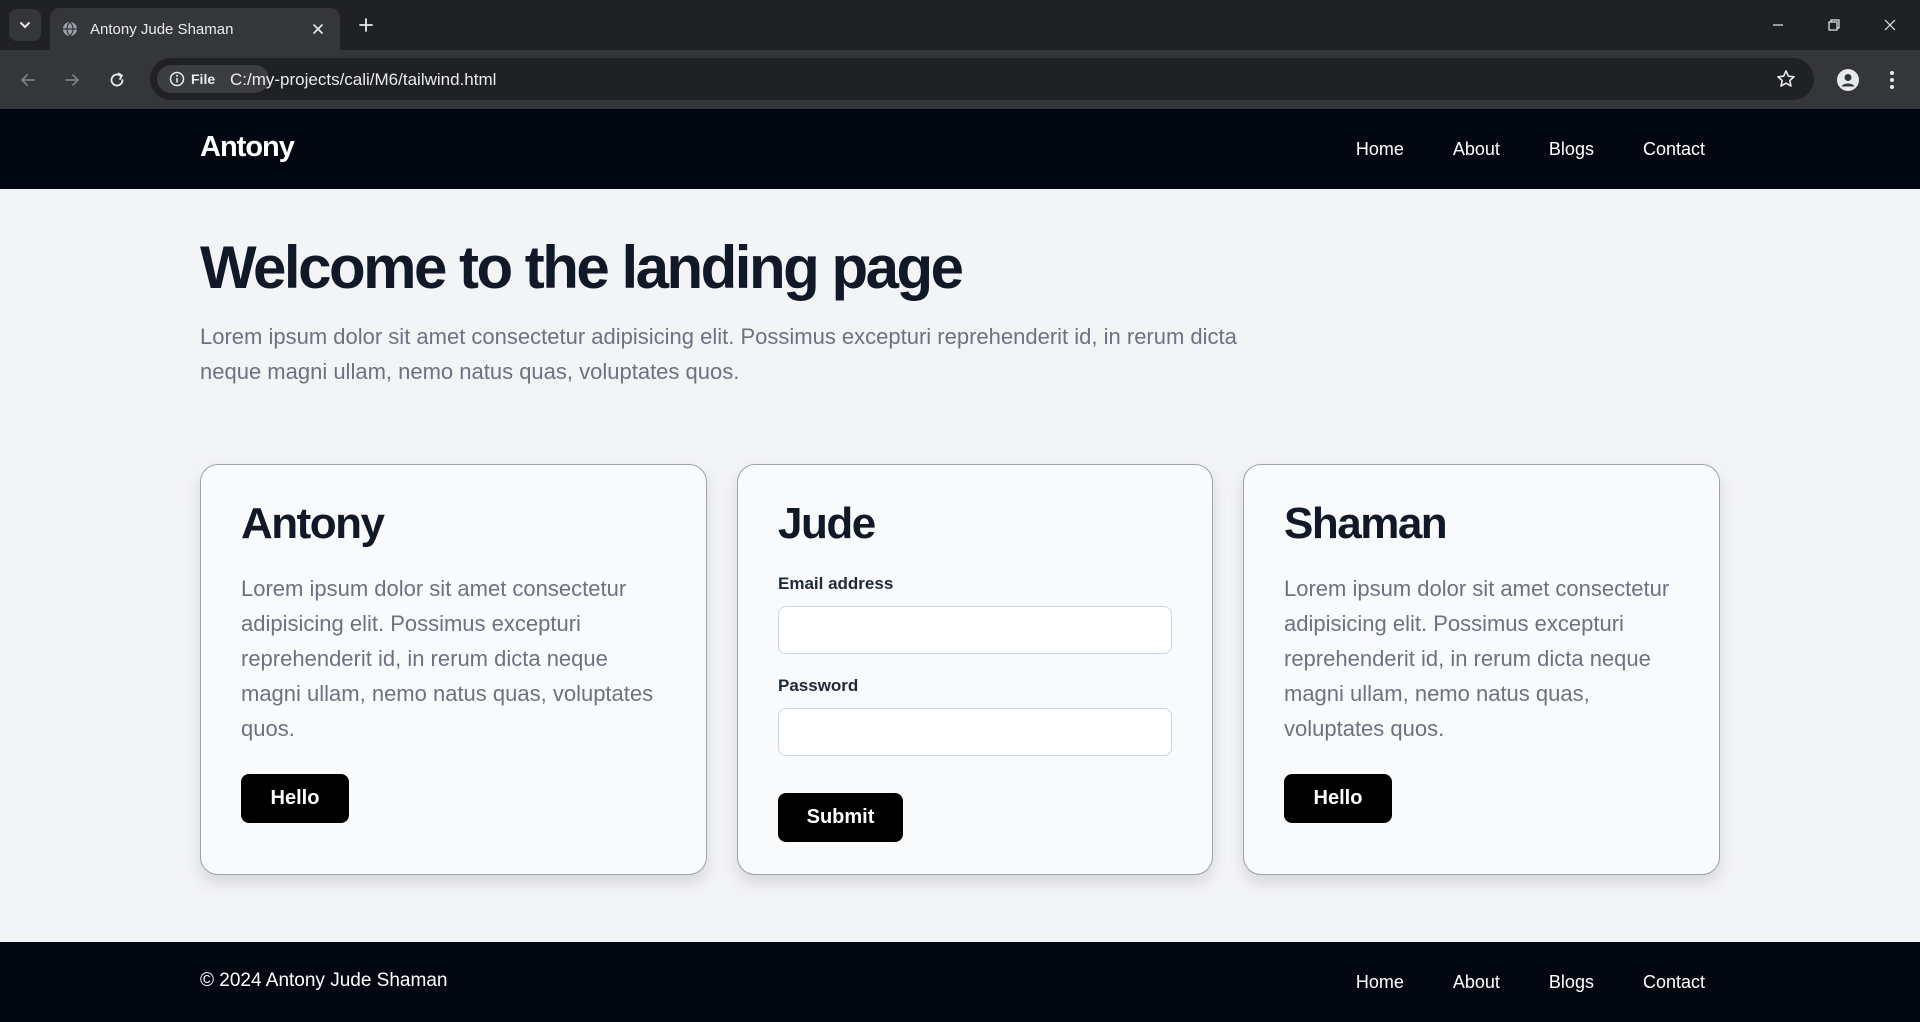 The height and width of the screenshot is (1022, 1920). I want to click on footer-link-contact: Contact, so click(1674, 982).